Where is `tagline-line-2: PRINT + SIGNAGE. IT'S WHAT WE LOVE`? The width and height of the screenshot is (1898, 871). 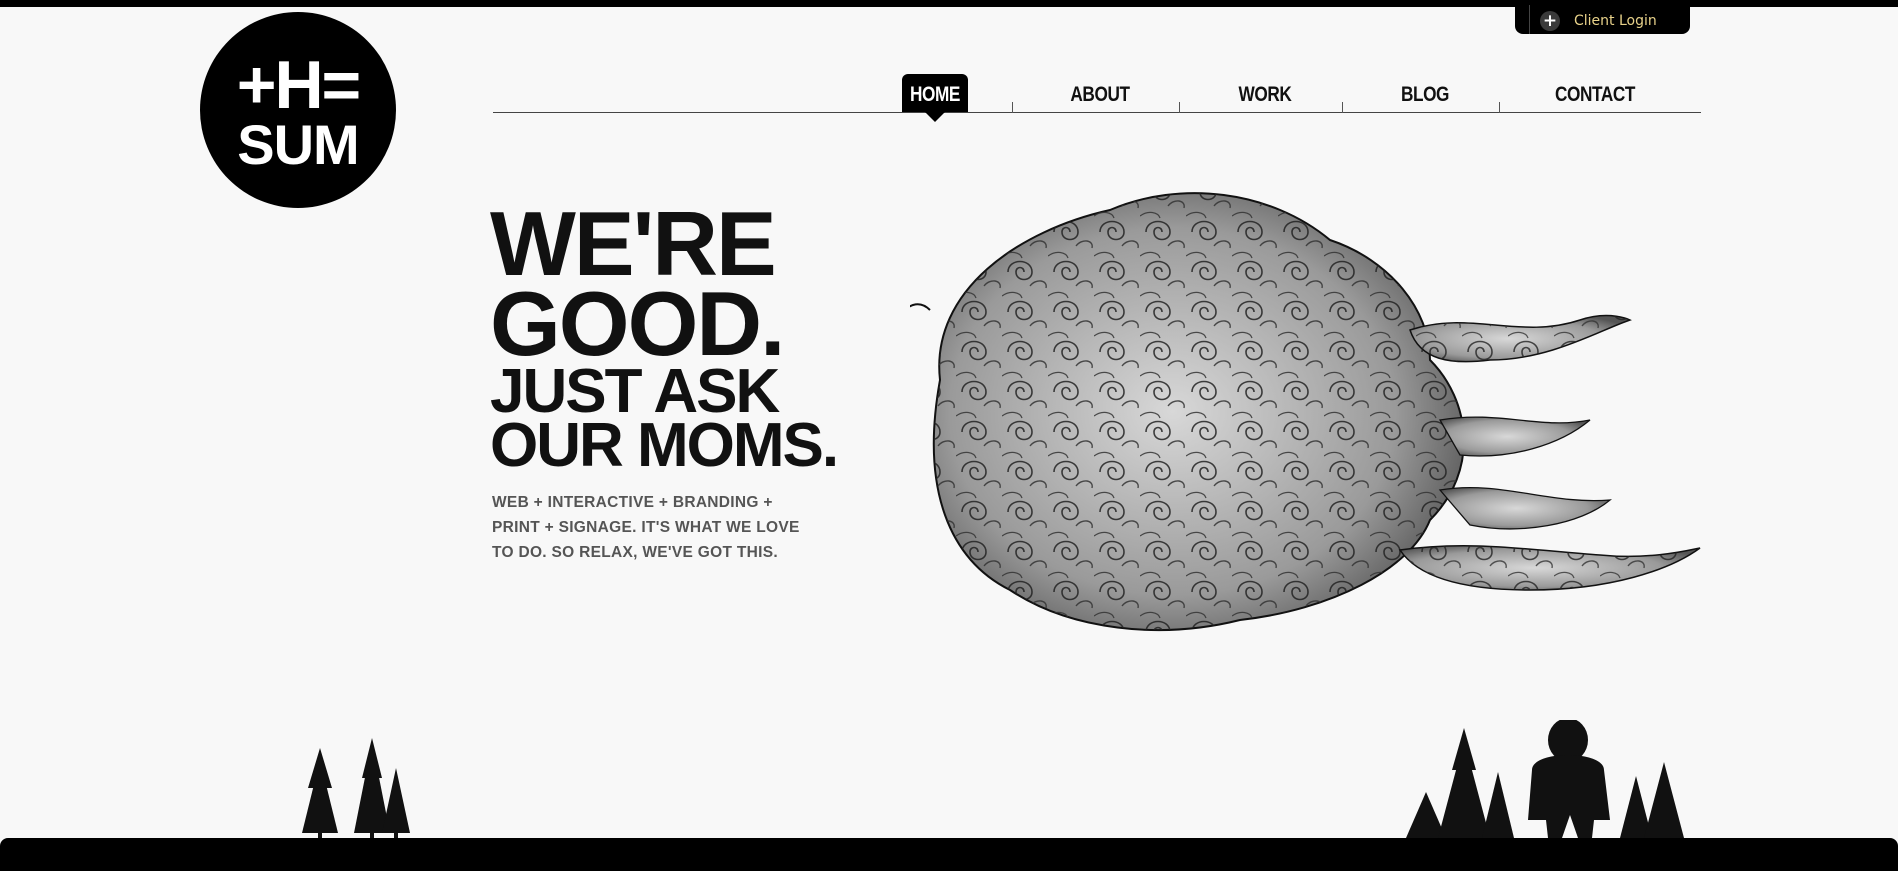 tagline-line-2: PRINT + SIGNAGE. IT'S WHAT WE LOVE is located at coordinates (646, 527).